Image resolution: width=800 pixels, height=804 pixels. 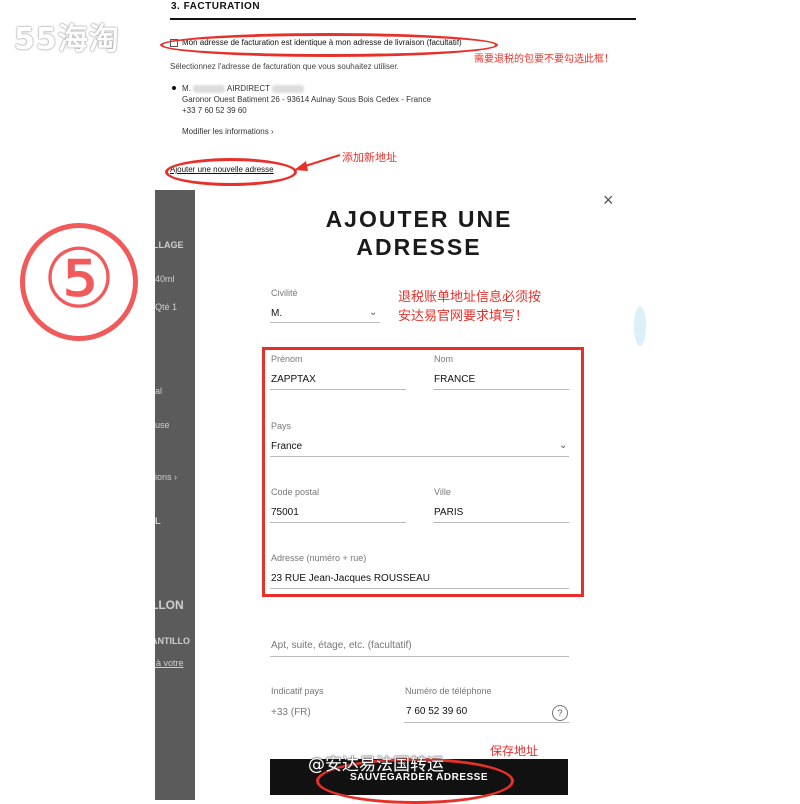 What do you see at coordinates (293, 379) in the screenshot?
I see `prenom-field: ZAPPTAX` at bounding box center [293, 379].